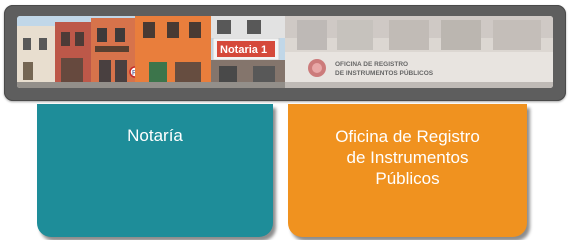  I want to click on notaria-label: Notaría, so click(155, 135).